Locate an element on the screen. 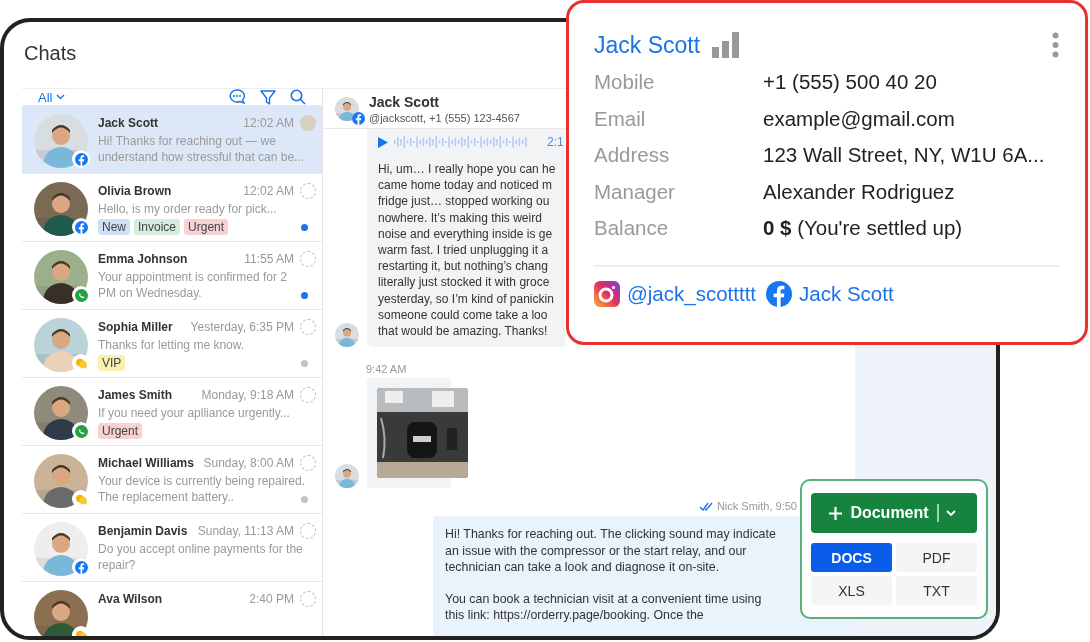 The image size is (1090, 642). message-time: Monday, 9:18 AM is located at coordinates (247, 395).